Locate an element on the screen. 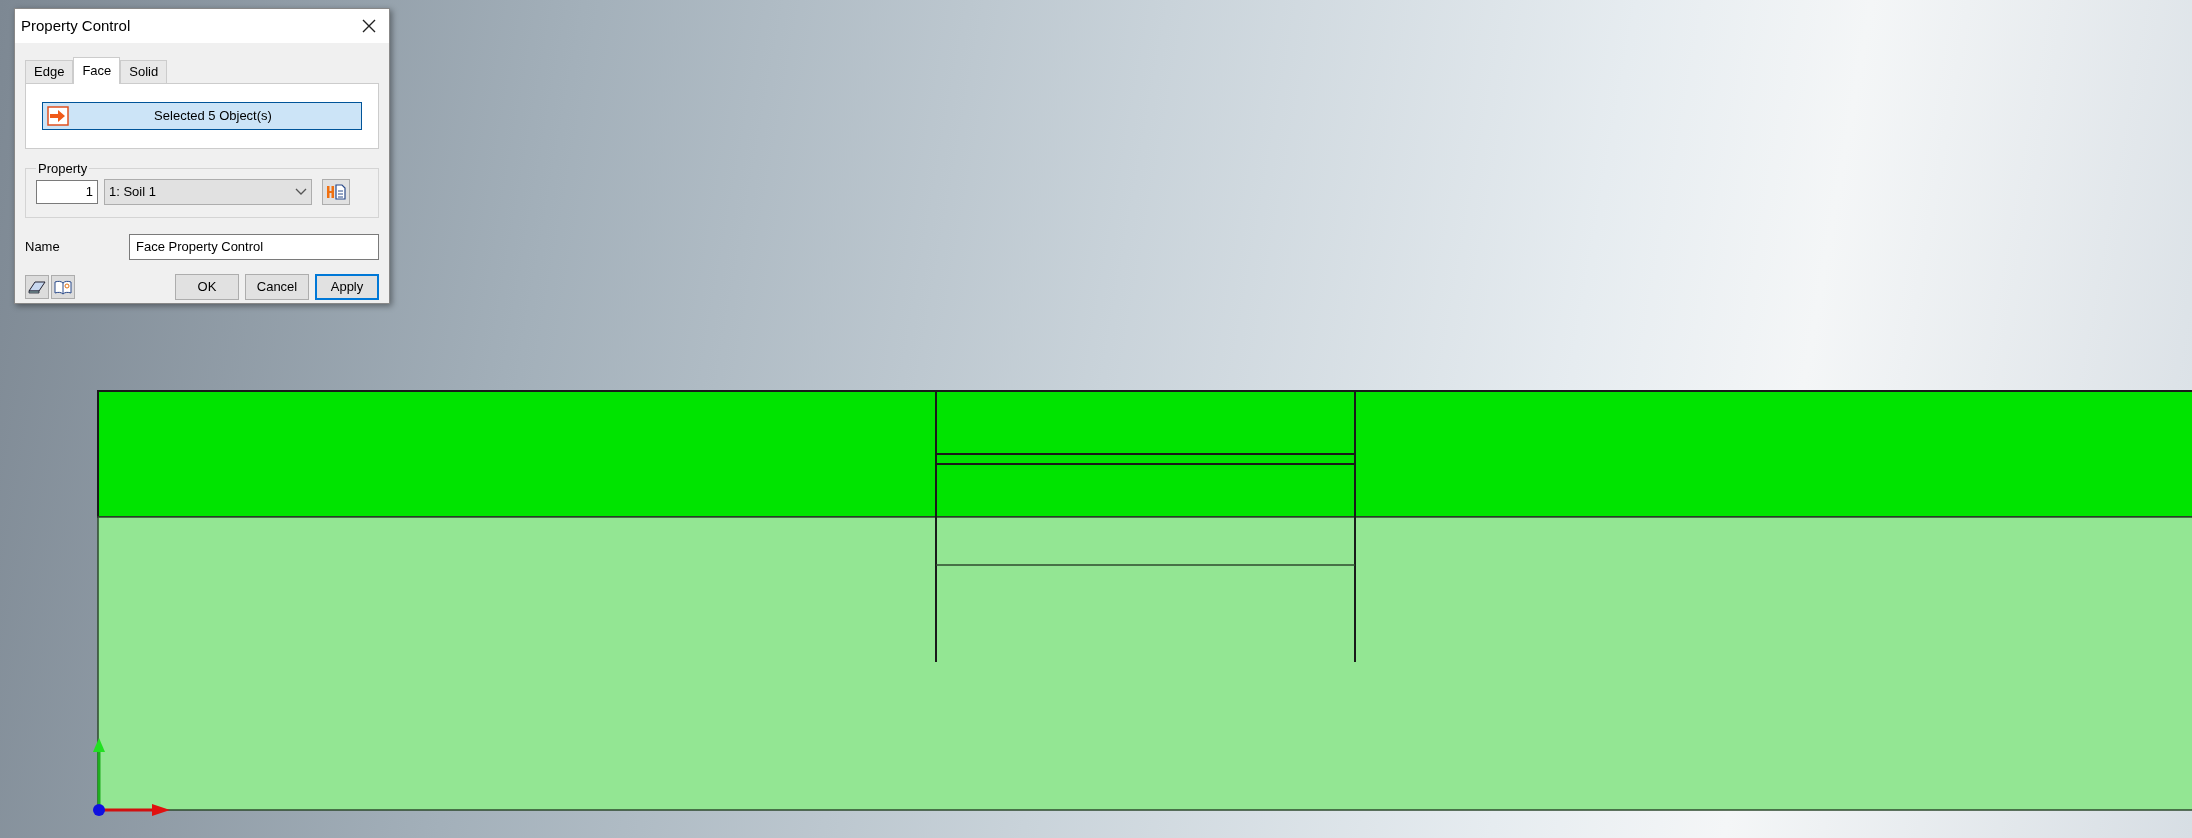 The width and height of the screenshot is (2192, 838). tab: Edge is located at coordinates (49, 71).